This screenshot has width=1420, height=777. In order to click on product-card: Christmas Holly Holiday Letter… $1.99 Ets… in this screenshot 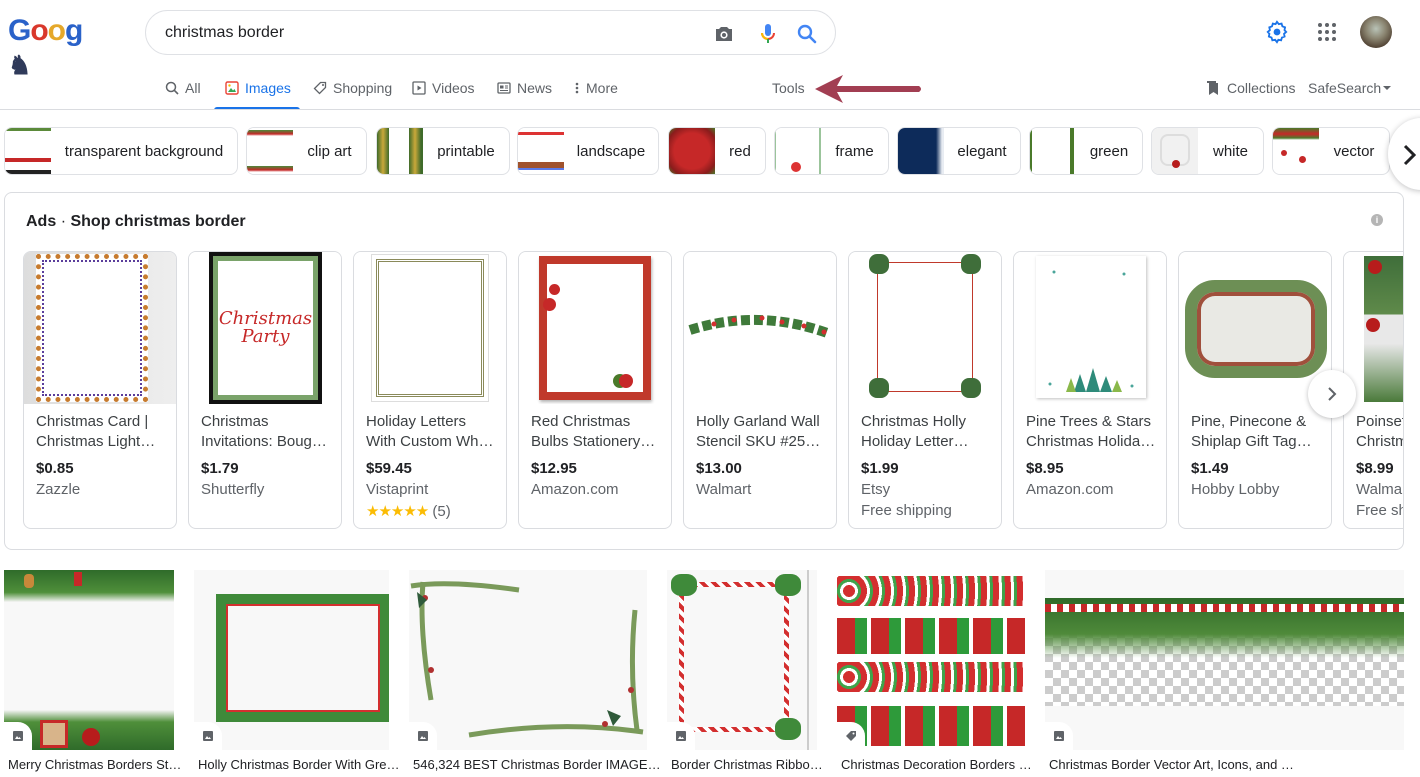, I will do `click(925, 390)`.